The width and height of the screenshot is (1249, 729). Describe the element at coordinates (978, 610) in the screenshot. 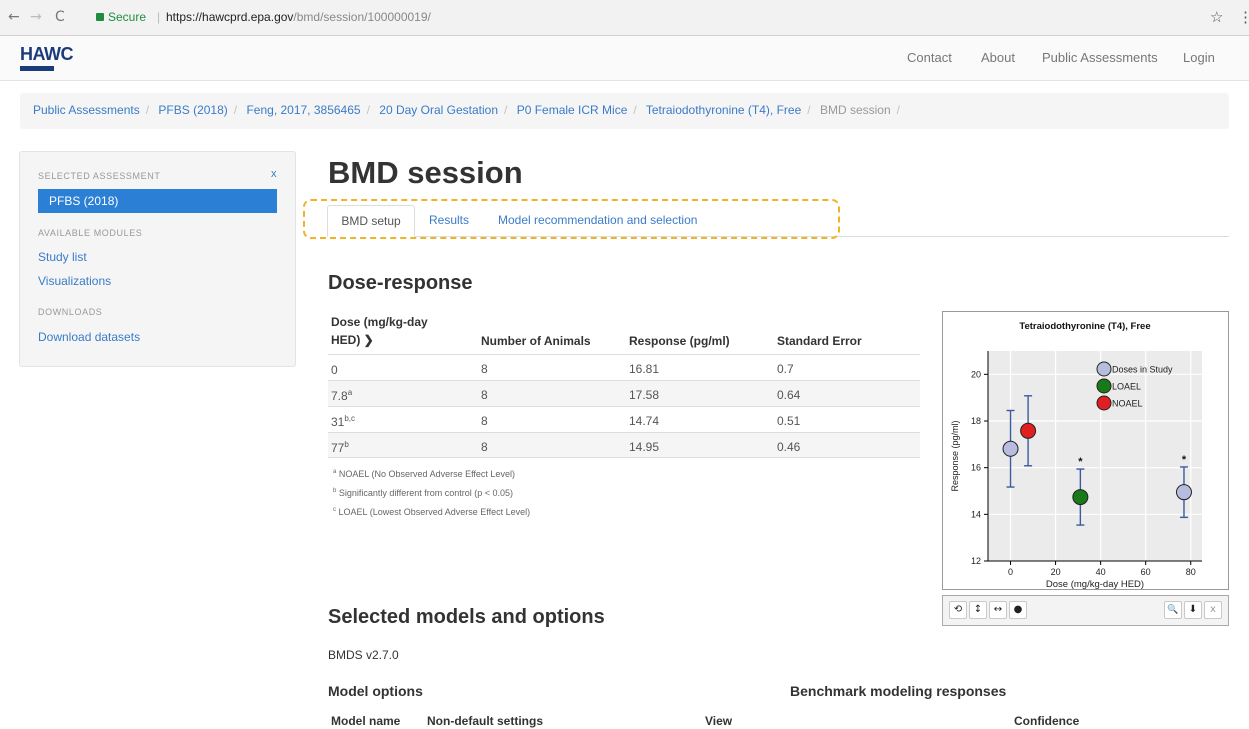

I see `y-zoom-icon: ↕` at that location.